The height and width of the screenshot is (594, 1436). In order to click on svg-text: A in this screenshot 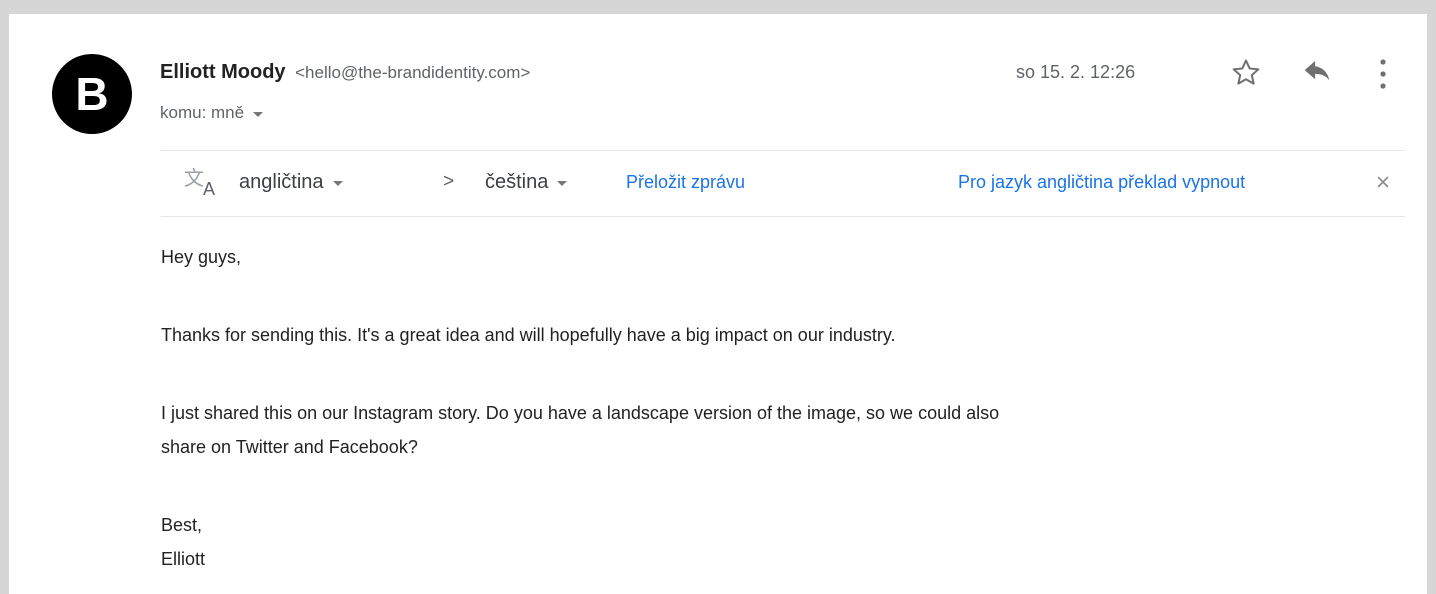, I will do `click(209, 189)`.